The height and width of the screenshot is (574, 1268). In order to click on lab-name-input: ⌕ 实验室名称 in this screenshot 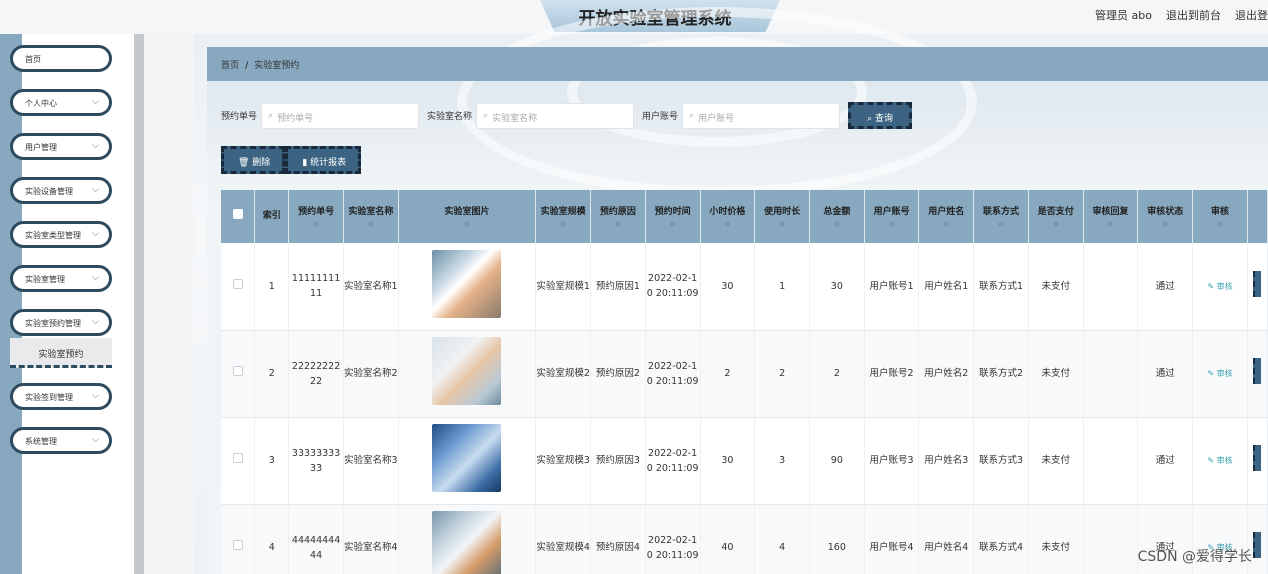, I will do `click(555, 115)`.